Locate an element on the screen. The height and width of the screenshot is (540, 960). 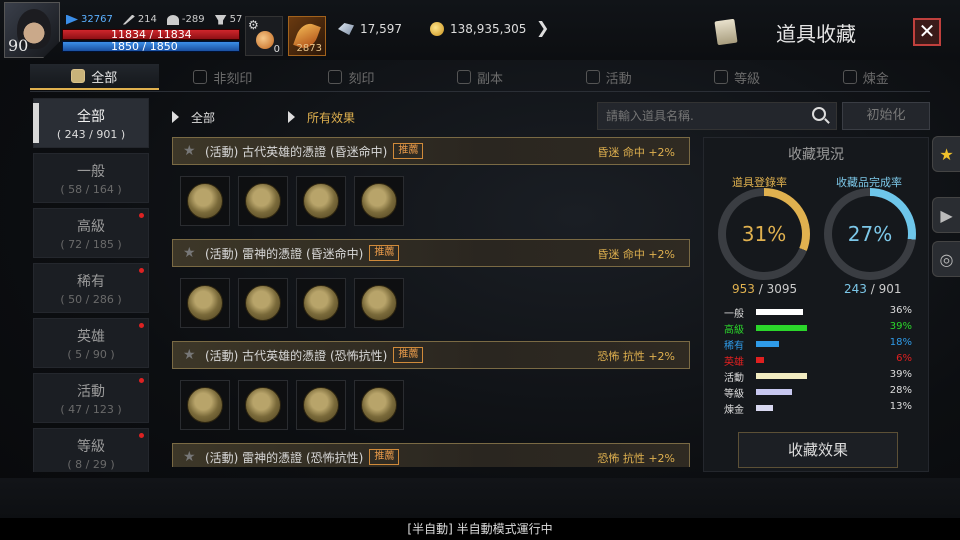
grade-label: 活動 is located at coordinates (734, 378).